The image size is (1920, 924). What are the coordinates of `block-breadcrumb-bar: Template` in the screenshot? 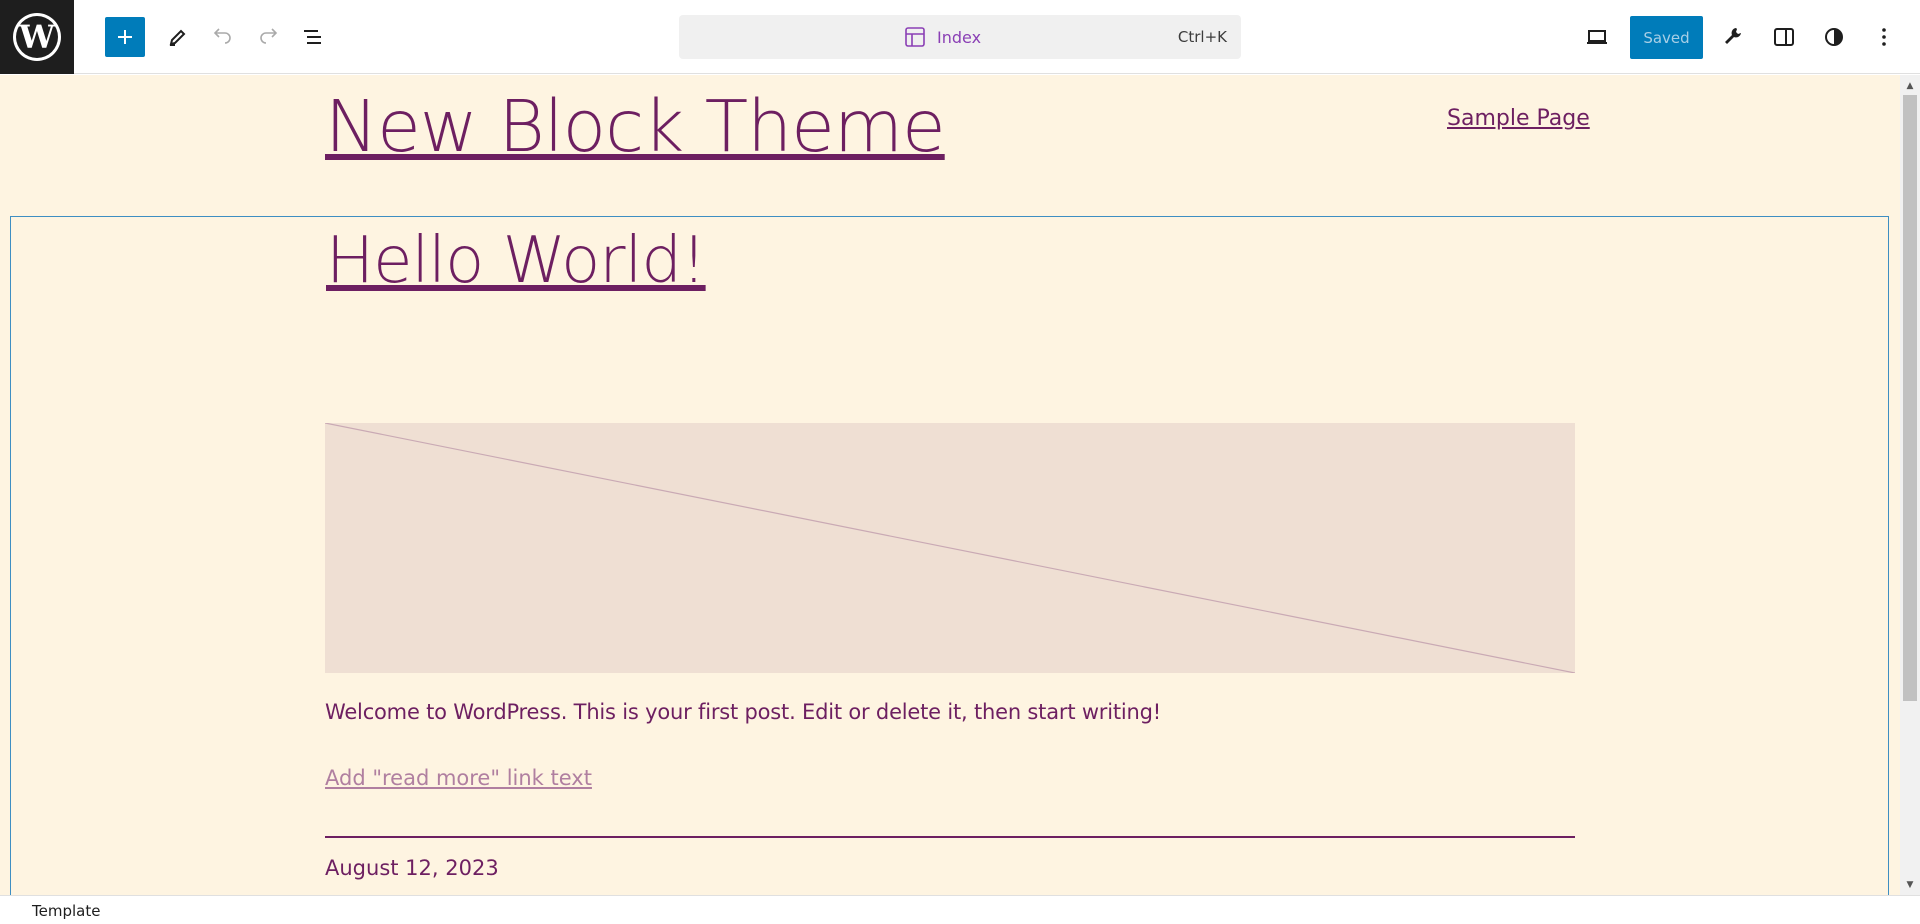 It's located at (960, 909).